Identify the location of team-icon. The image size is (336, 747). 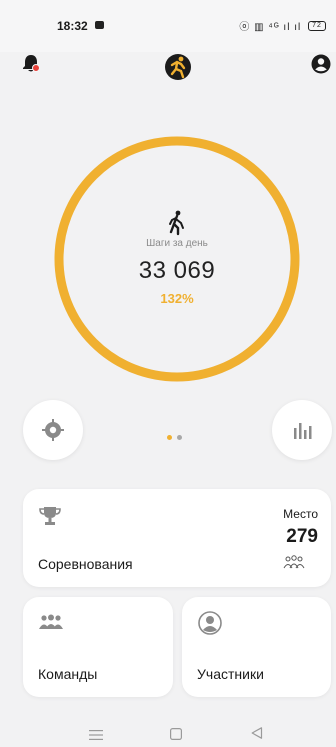
(51, 622).